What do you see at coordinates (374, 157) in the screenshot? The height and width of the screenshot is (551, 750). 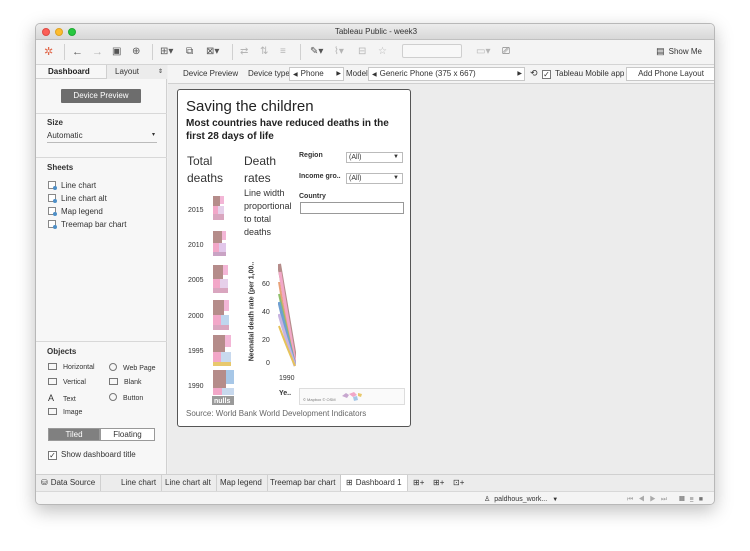 I see `region-filter-select: (All) ▼` at bounding box center [374, 157].